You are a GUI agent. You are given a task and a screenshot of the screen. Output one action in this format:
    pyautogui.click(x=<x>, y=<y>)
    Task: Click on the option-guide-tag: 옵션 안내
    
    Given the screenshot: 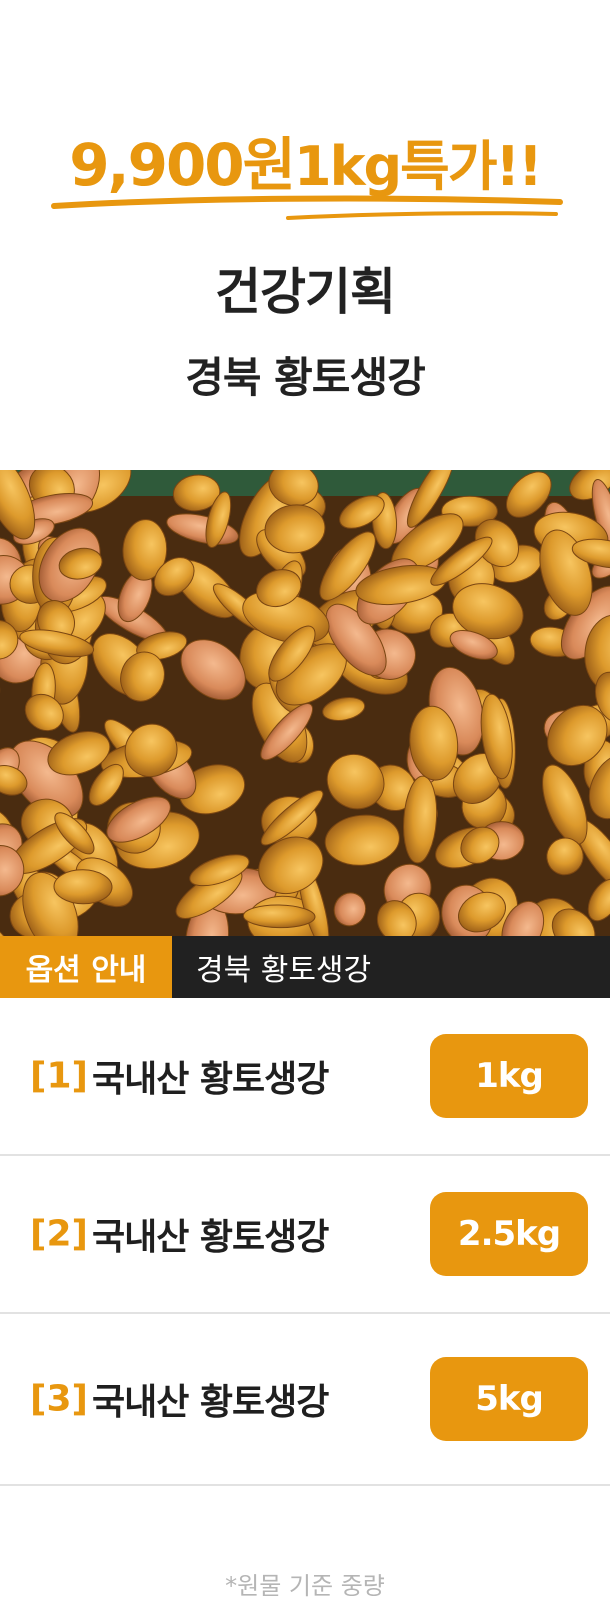 What is the action you would take?
    pyautogui.click(x=86, y=967)
    